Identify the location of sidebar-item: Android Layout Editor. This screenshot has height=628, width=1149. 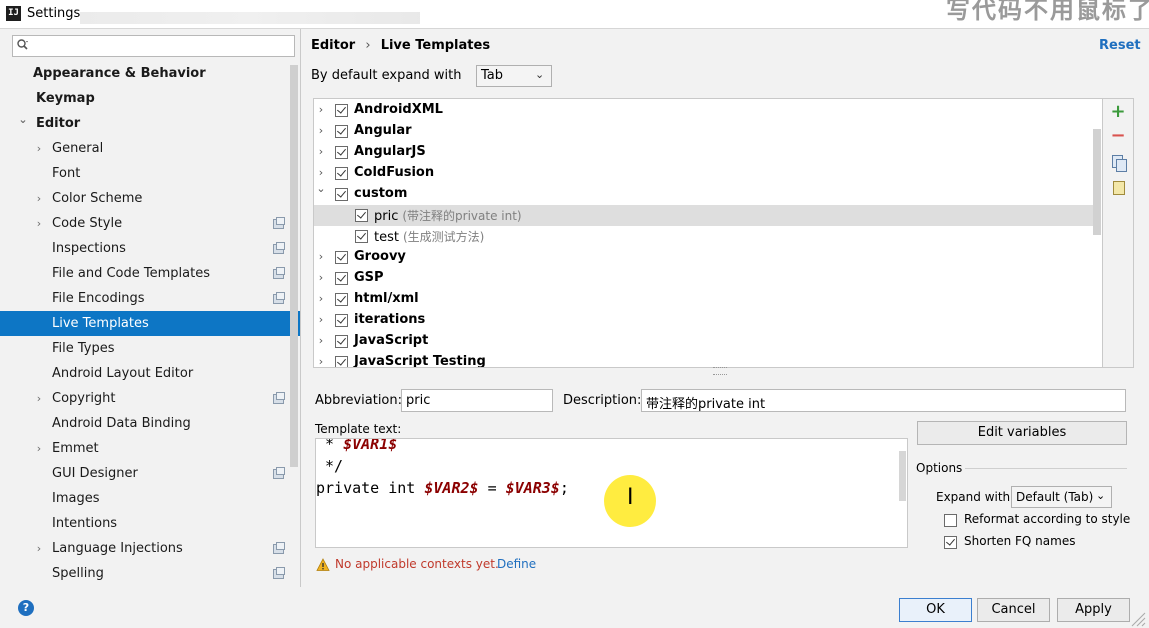
(150, 373).